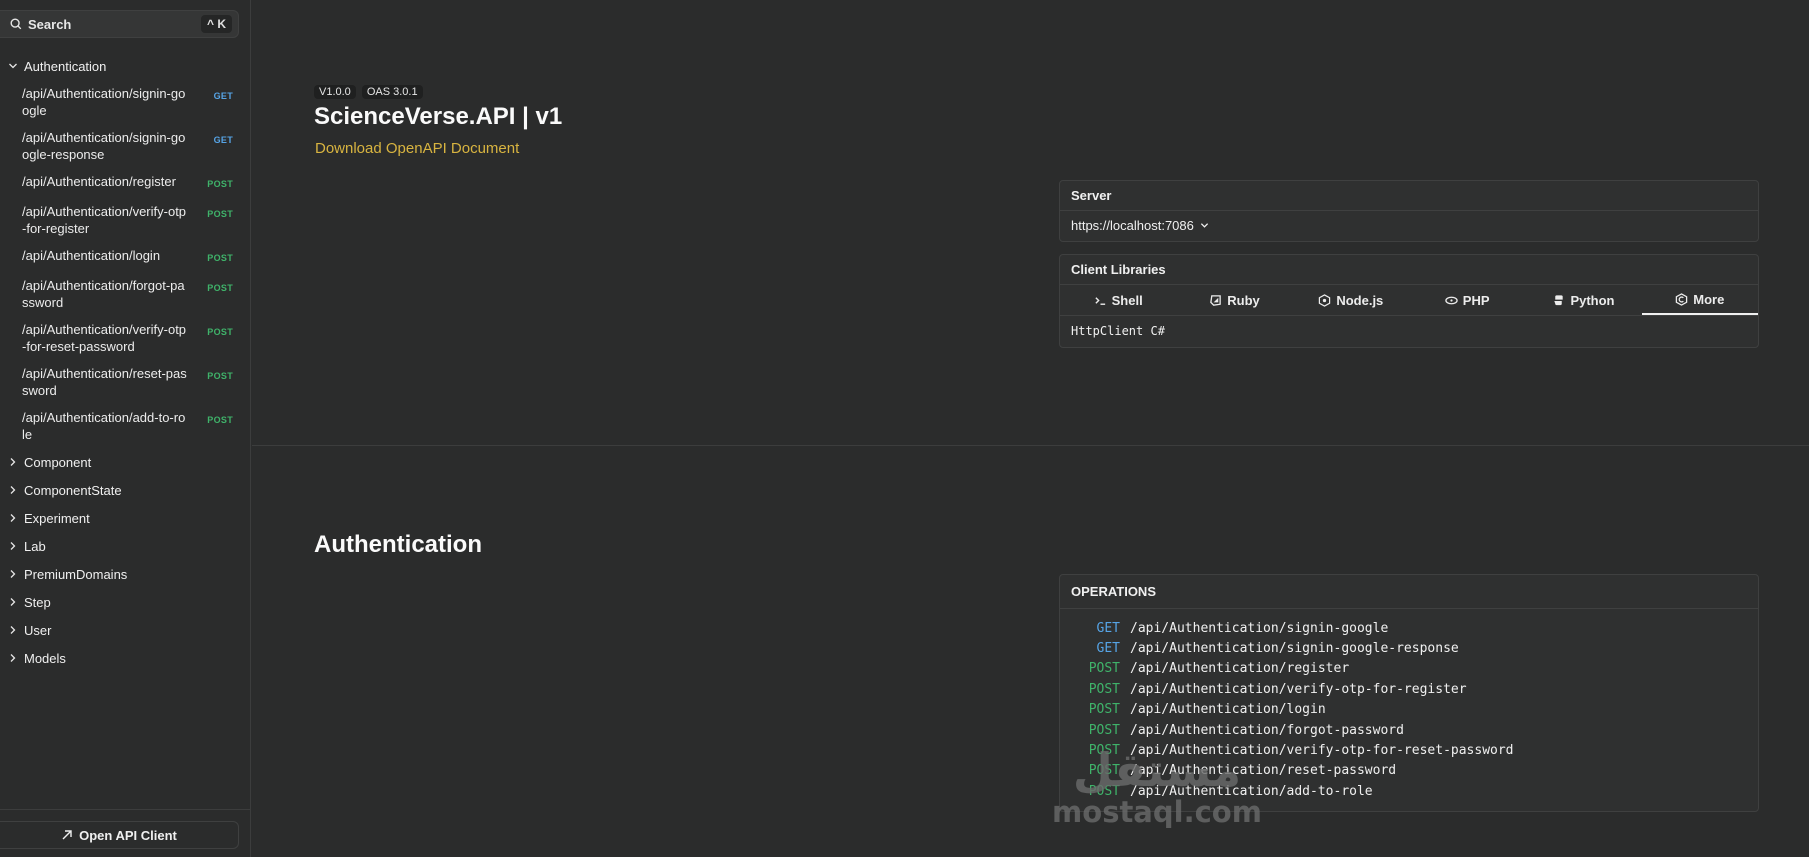 The height and width of the screenshot is (857, 1809). Describe the element at coordinates (104, 426) in the screenshot. I see `endpoint-path: /api/Authentication/add-to-role` at that location.